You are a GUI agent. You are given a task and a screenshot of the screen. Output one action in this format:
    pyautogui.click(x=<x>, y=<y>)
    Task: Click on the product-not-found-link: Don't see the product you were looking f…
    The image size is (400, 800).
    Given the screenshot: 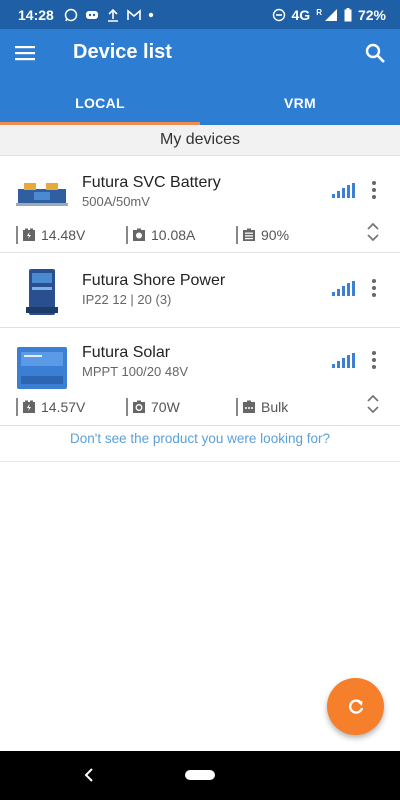 What is the action you would take?
    pyautogui.click(x=200, y=444)
    